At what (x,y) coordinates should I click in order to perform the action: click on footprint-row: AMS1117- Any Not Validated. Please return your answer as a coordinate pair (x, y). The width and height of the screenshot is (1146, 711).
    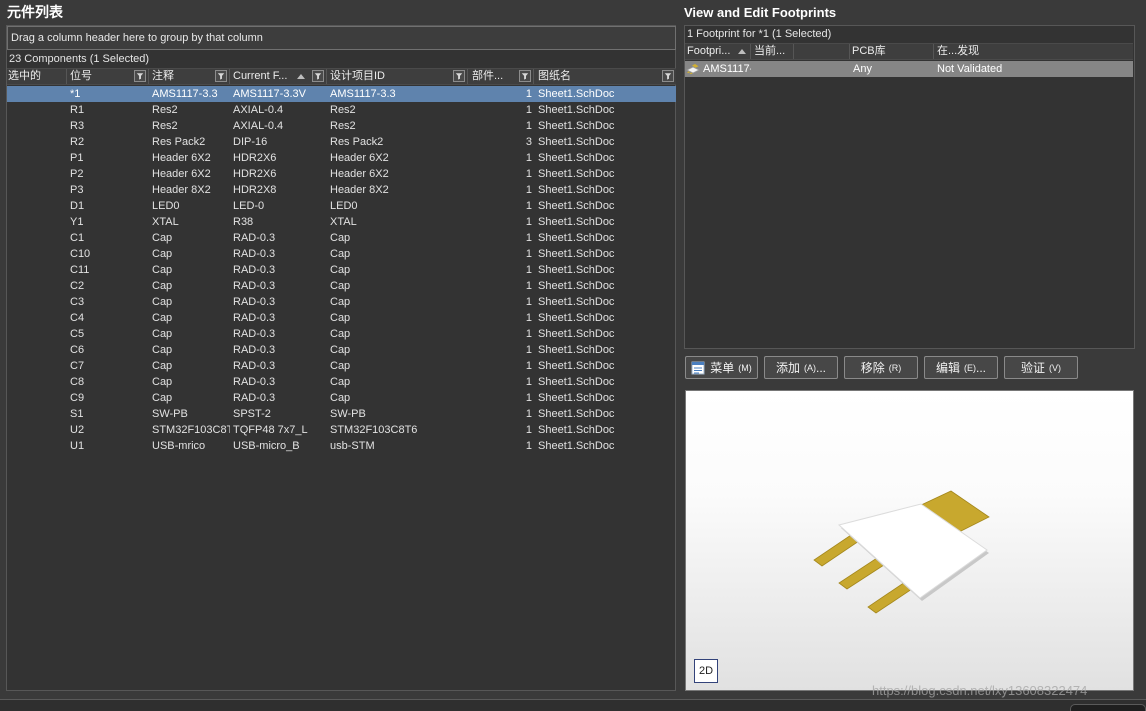
    Looking at the image, I should click on (909, 69).